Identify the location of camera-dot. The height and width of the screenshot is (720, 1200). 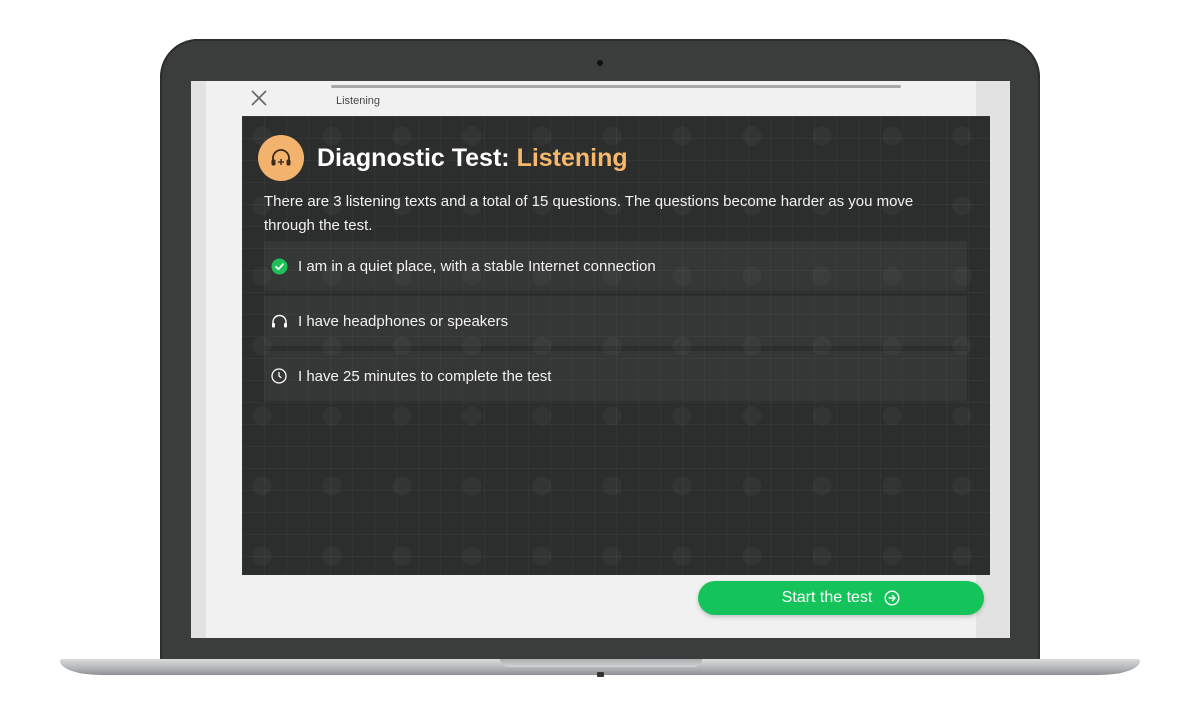
(600, 63).